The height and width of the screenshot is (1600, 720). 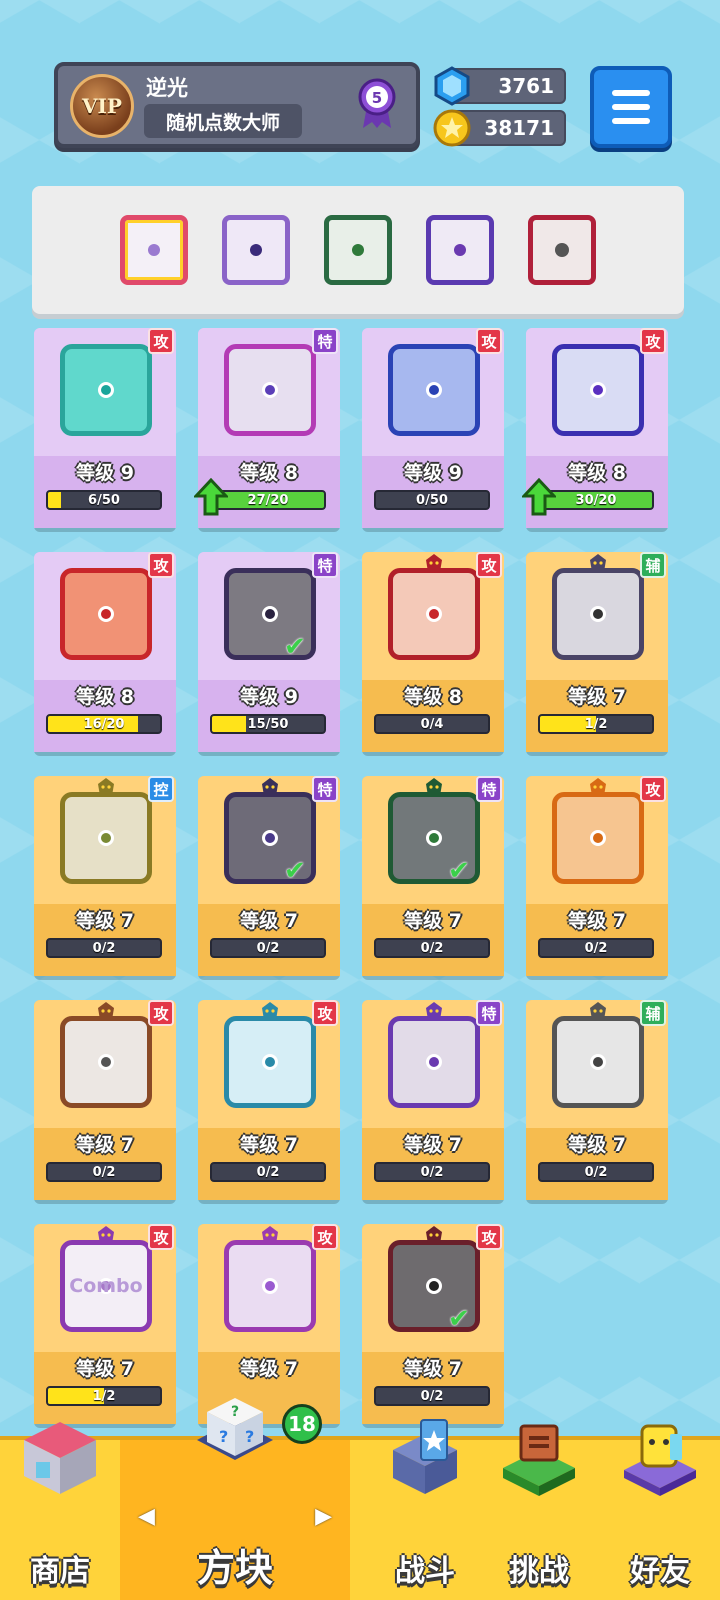 What do you see at coordinates (102, 106) in the screenshot?
I see `vip-badge: VIP` at bounding box center [102, 106].